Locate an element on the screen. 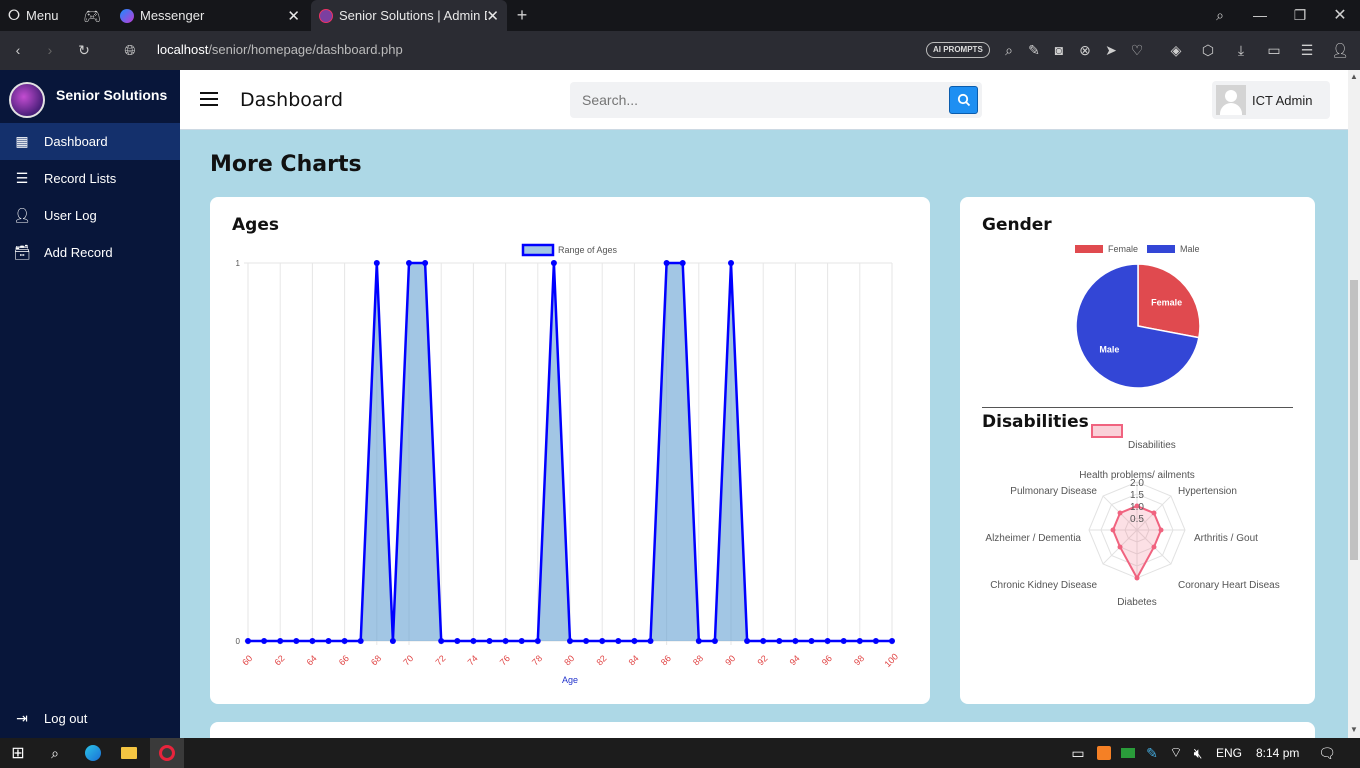 The height and width of the screenshot is (768, 1360). close-window-icon: ✕ is located at coordinates (1340, 15).